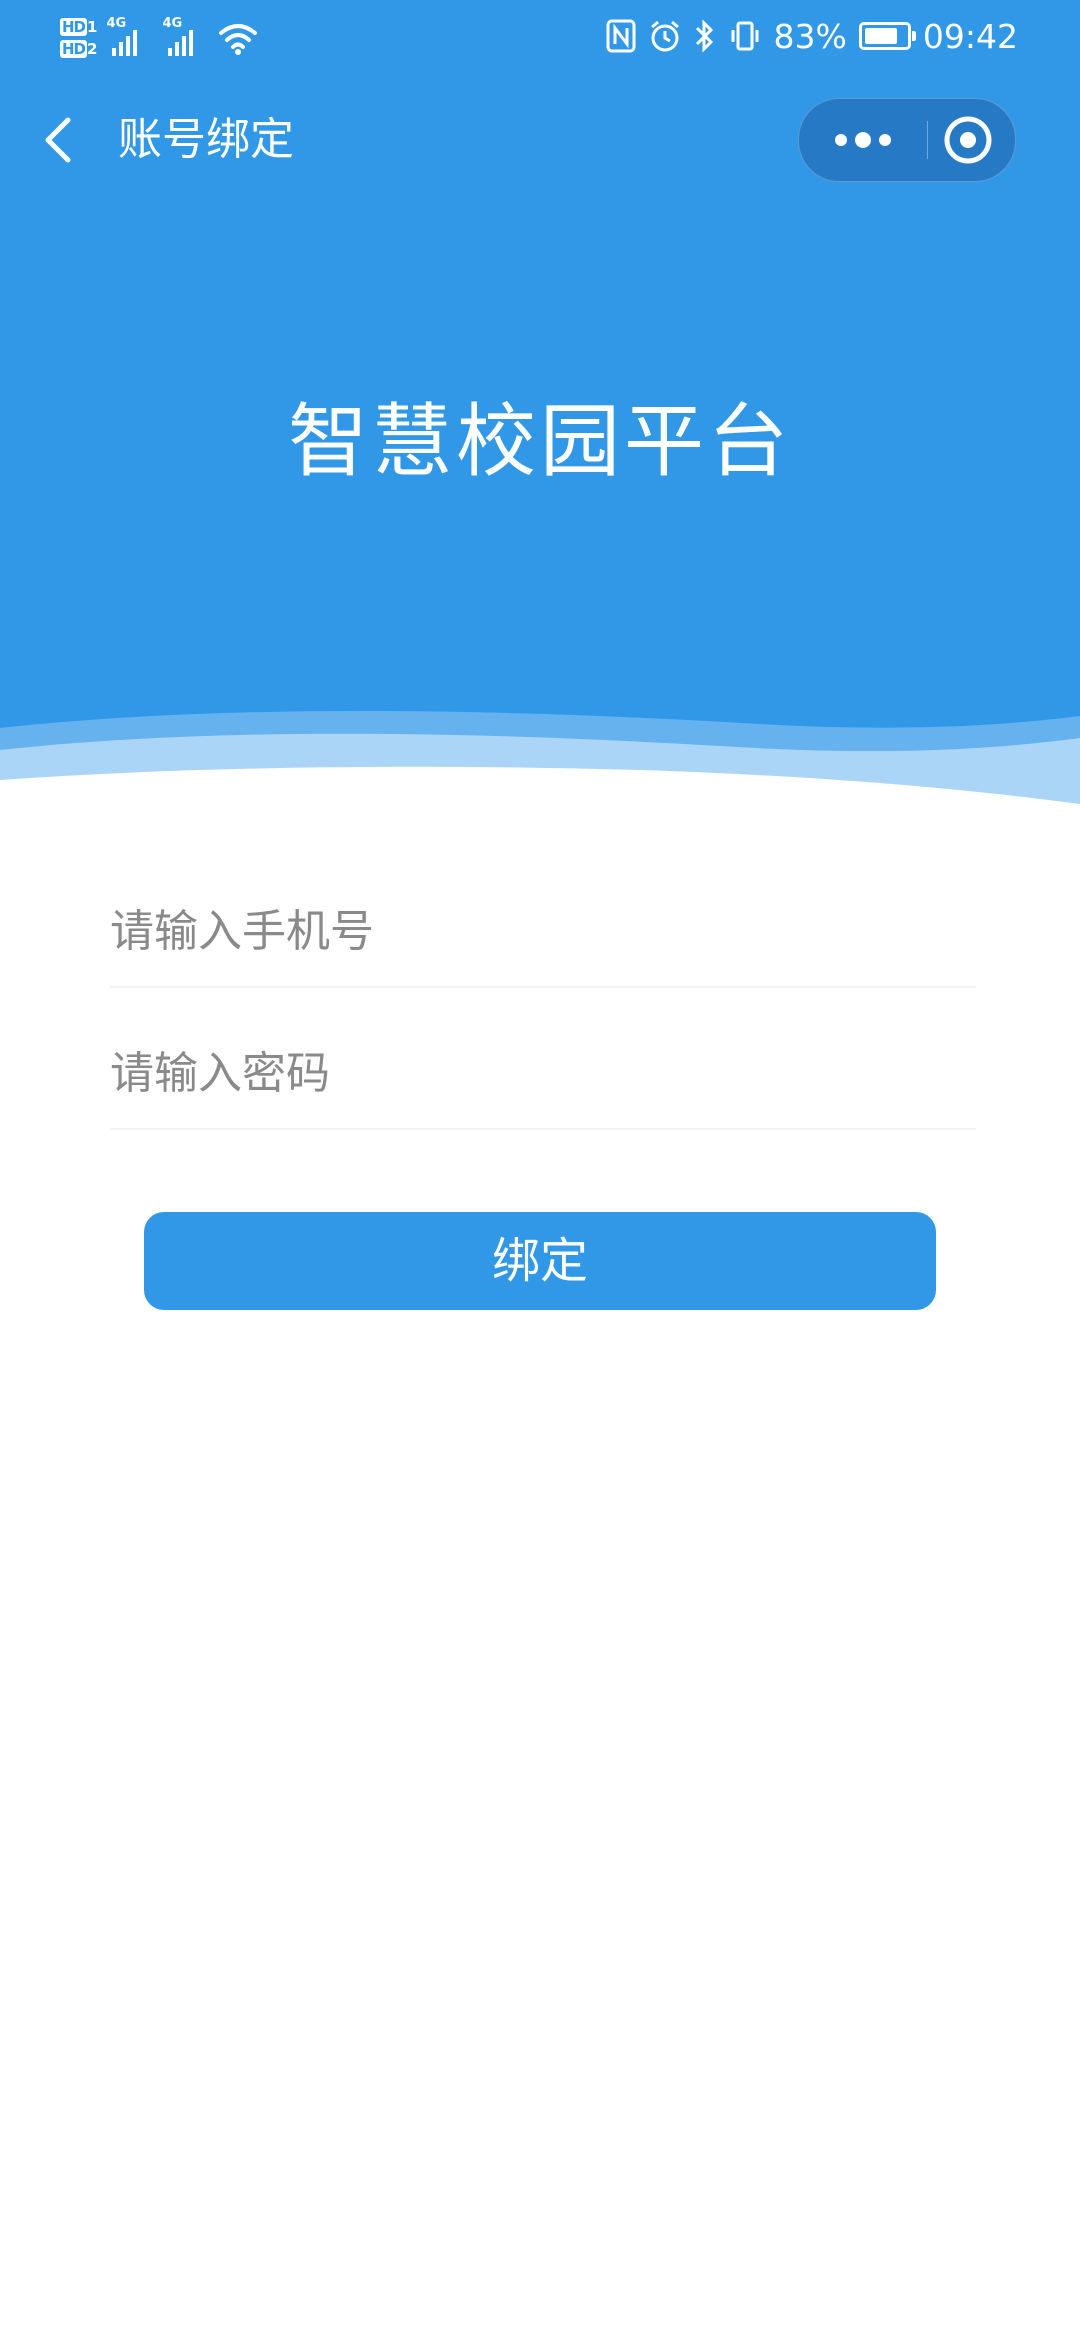 This screenshot has width=1080, height=2340. I want to click on battery-icon, so click(887, 36).